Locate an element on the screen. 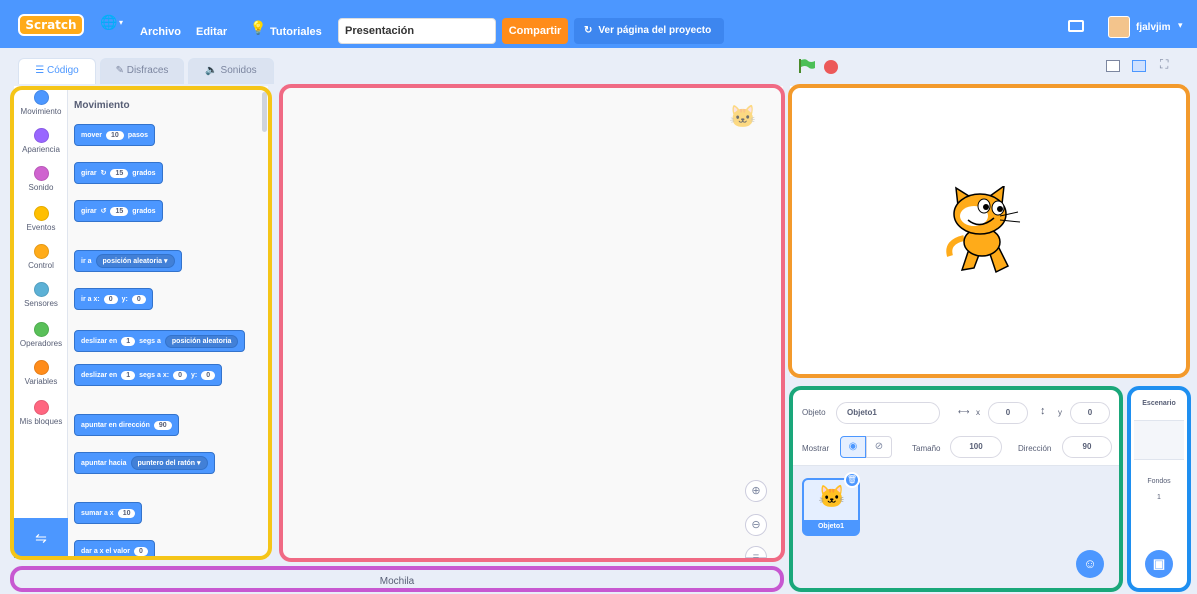 The width and height of the screenshot is (1197, 594). stop-icon is located at coordinates (831, 67).